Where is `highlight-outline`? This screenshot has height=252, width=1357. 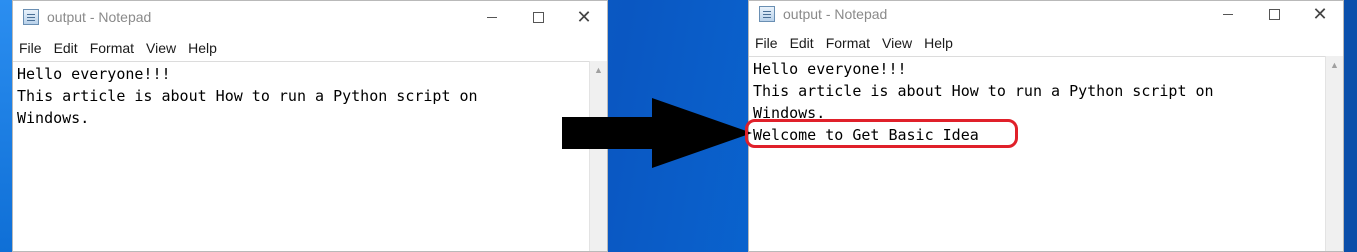
highlight-outline is located at coordinates (881, 133).